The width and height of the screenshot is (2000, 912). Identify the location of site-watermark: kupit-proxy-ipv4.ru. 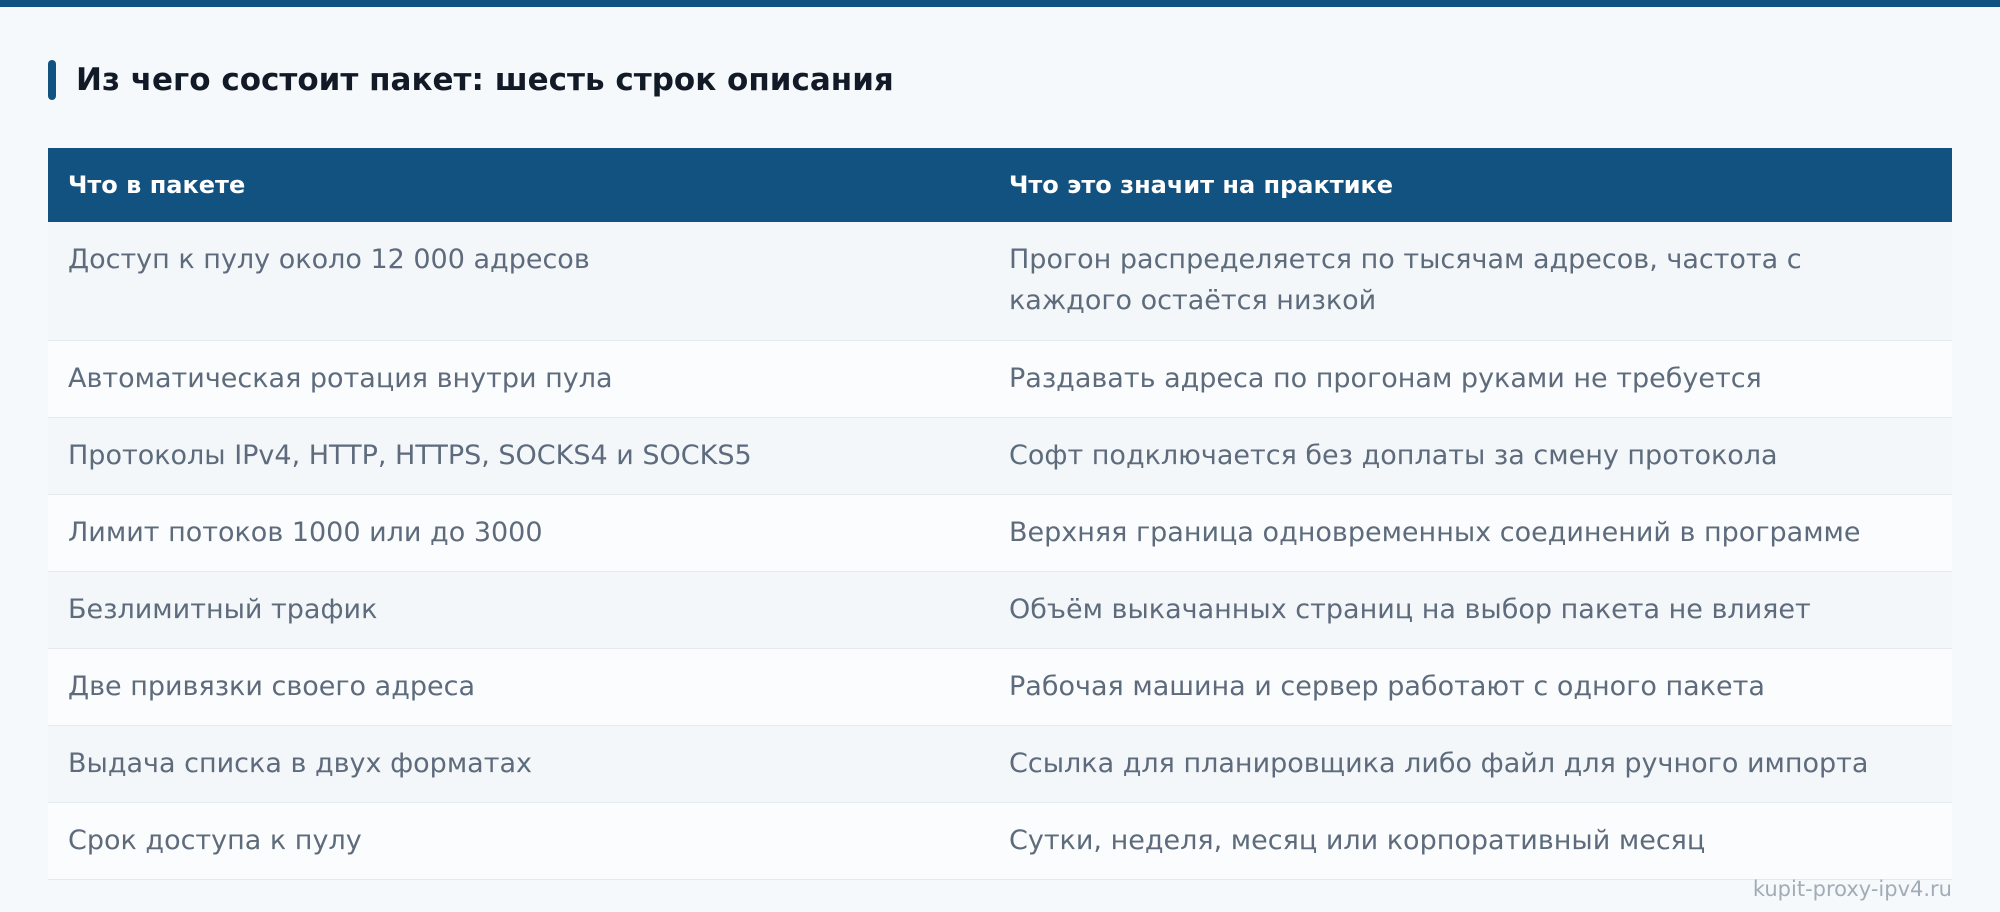
(1852, 889).